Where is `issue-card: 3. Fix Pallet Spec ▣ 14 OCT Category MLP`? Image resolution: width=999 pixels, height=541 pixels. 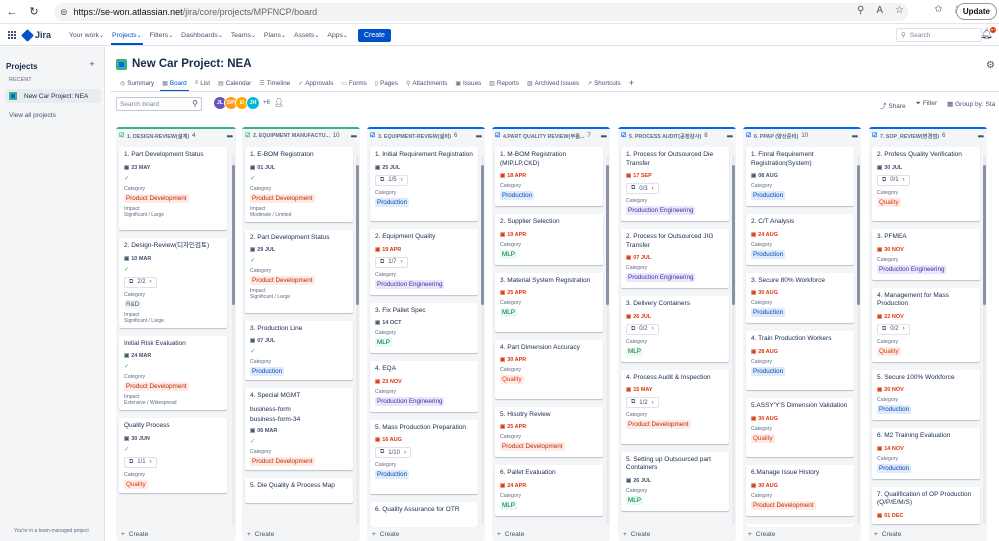
issue-card: 3. Fix Pallet Spec ▣ 14 OCT Category MLP is located at coordinates (424, 327).